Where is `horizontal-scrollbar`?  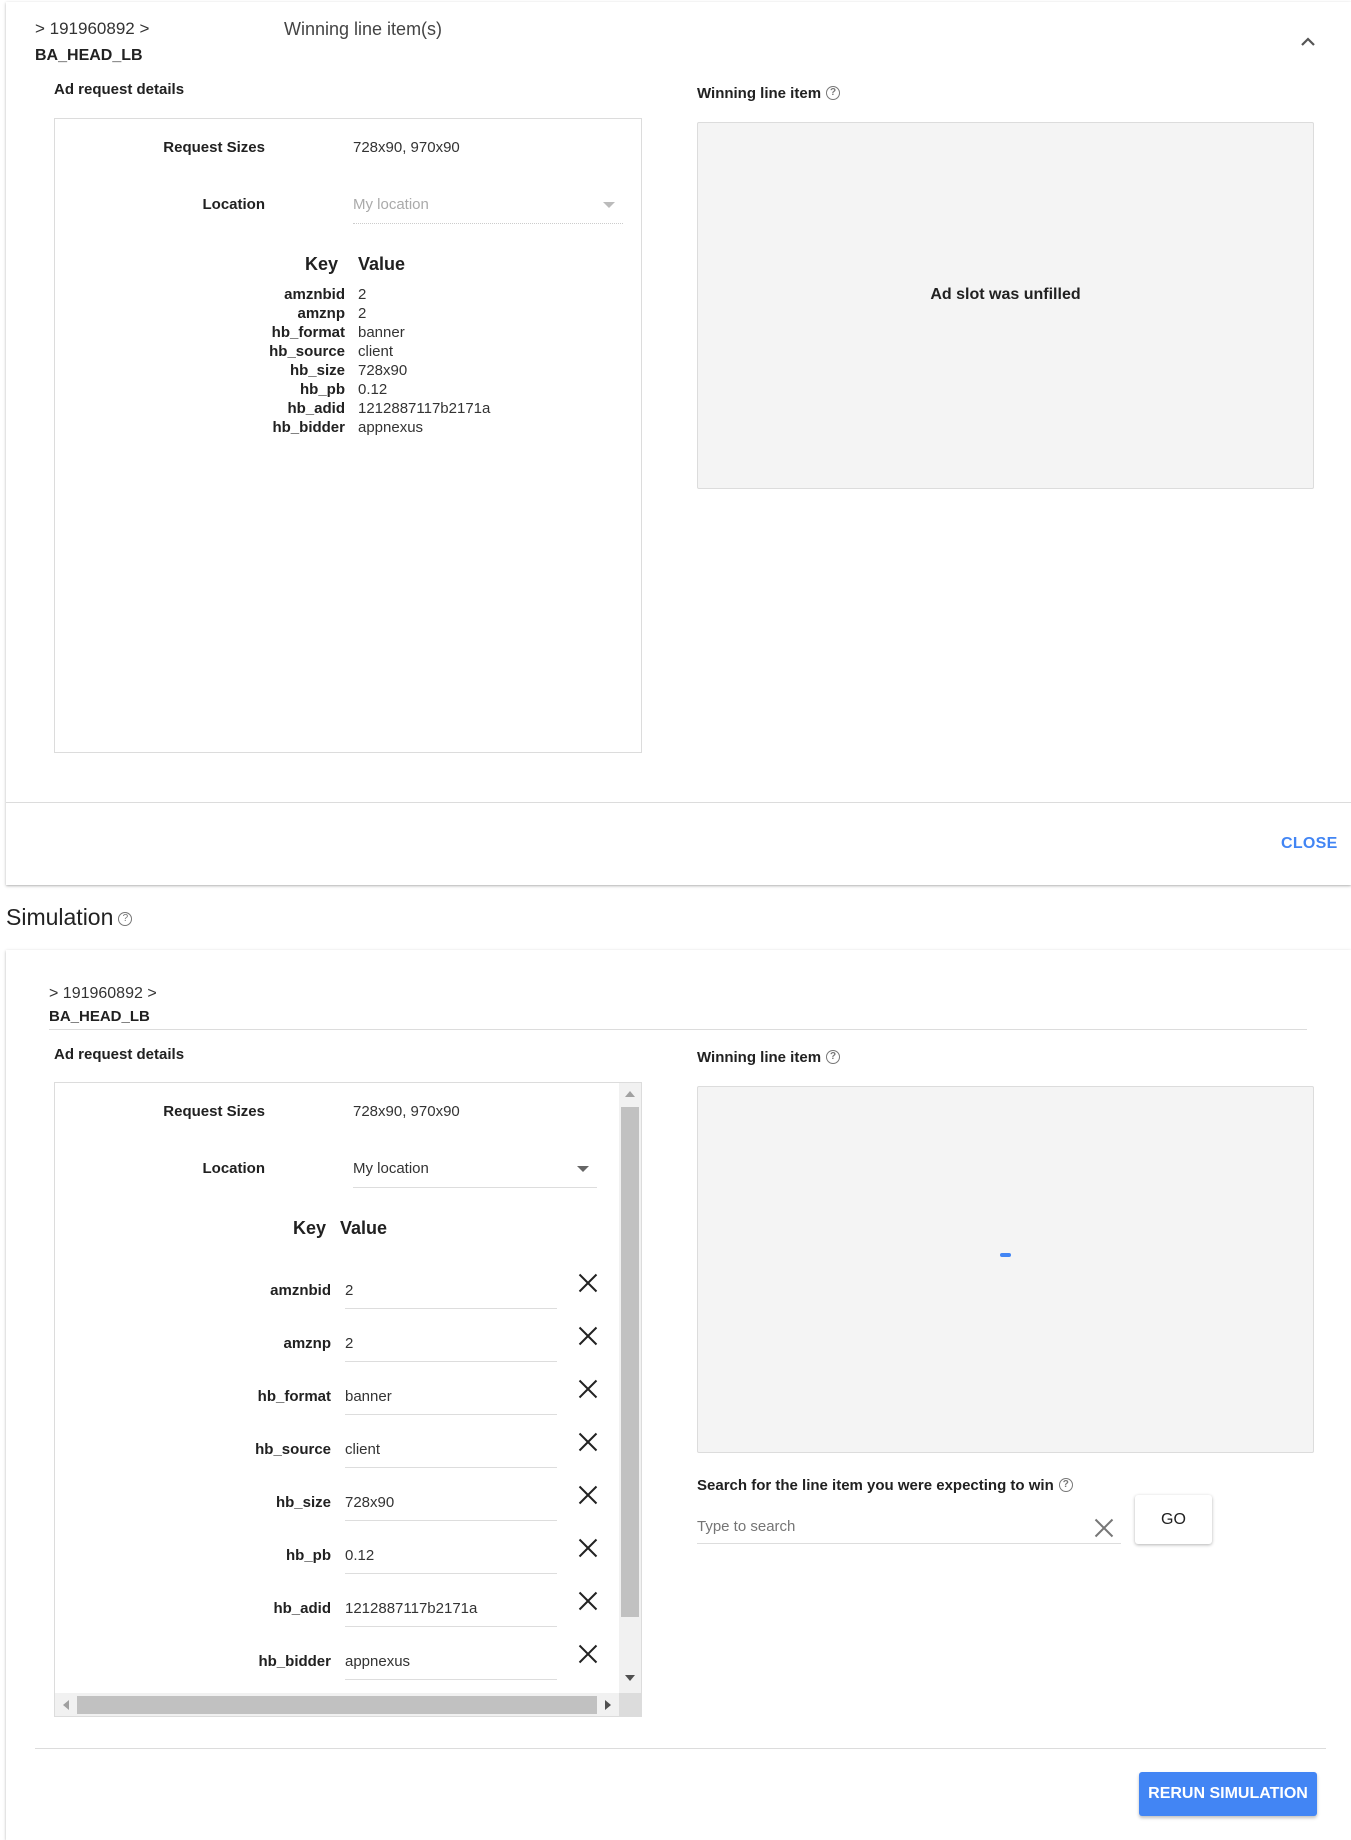 horizontal-scrollbar is located at coordinates (337, 1704).